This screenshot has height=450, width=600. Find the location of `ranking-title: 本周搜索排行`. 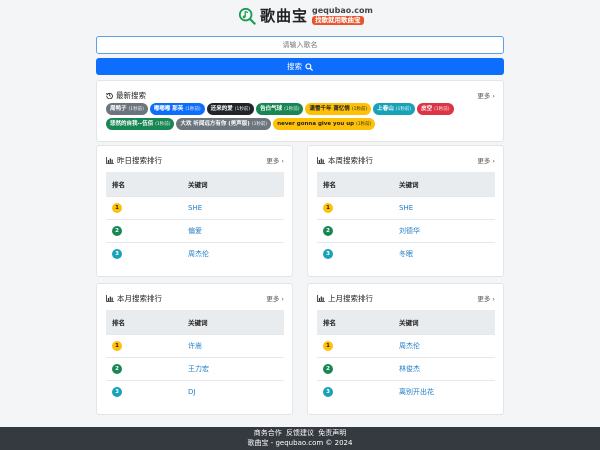

ranking-title: 本周搜索排行 is located at coordinates (345, 160).